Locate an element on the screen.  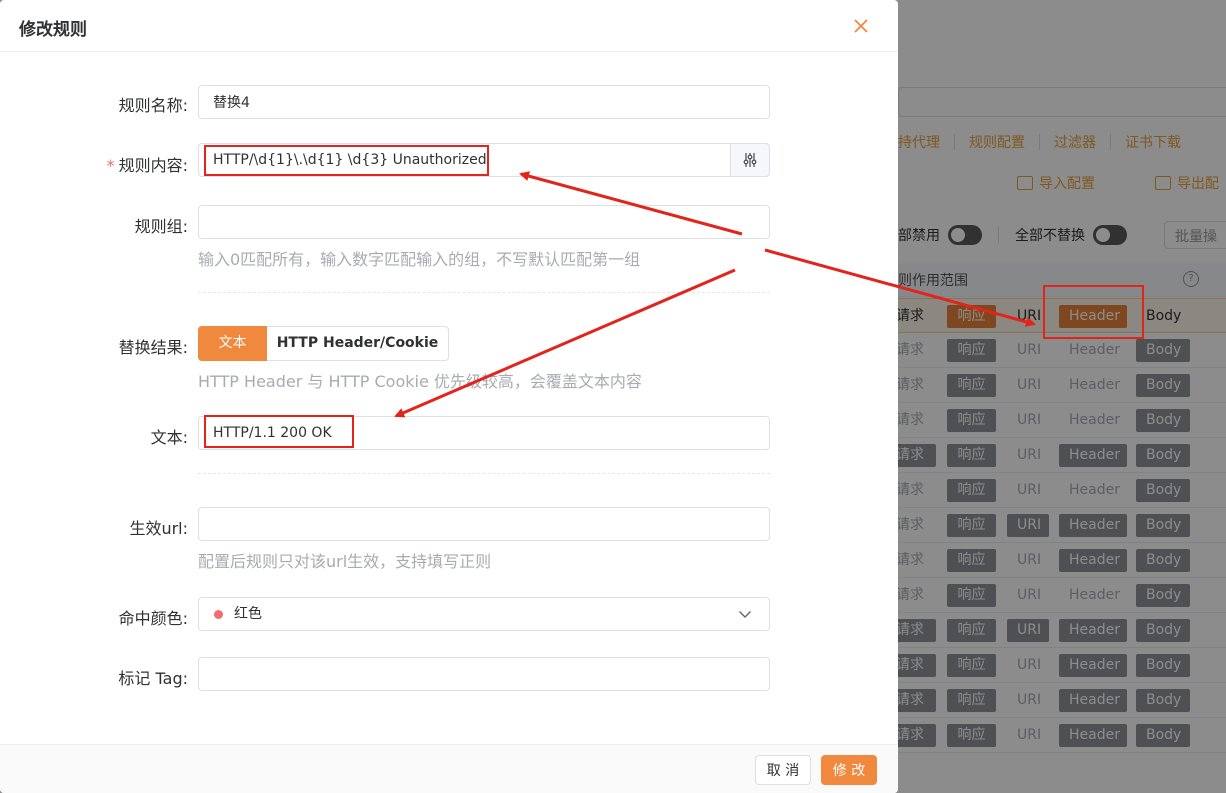
cancel-button: 取 消 is located at coordinates (783, 770).